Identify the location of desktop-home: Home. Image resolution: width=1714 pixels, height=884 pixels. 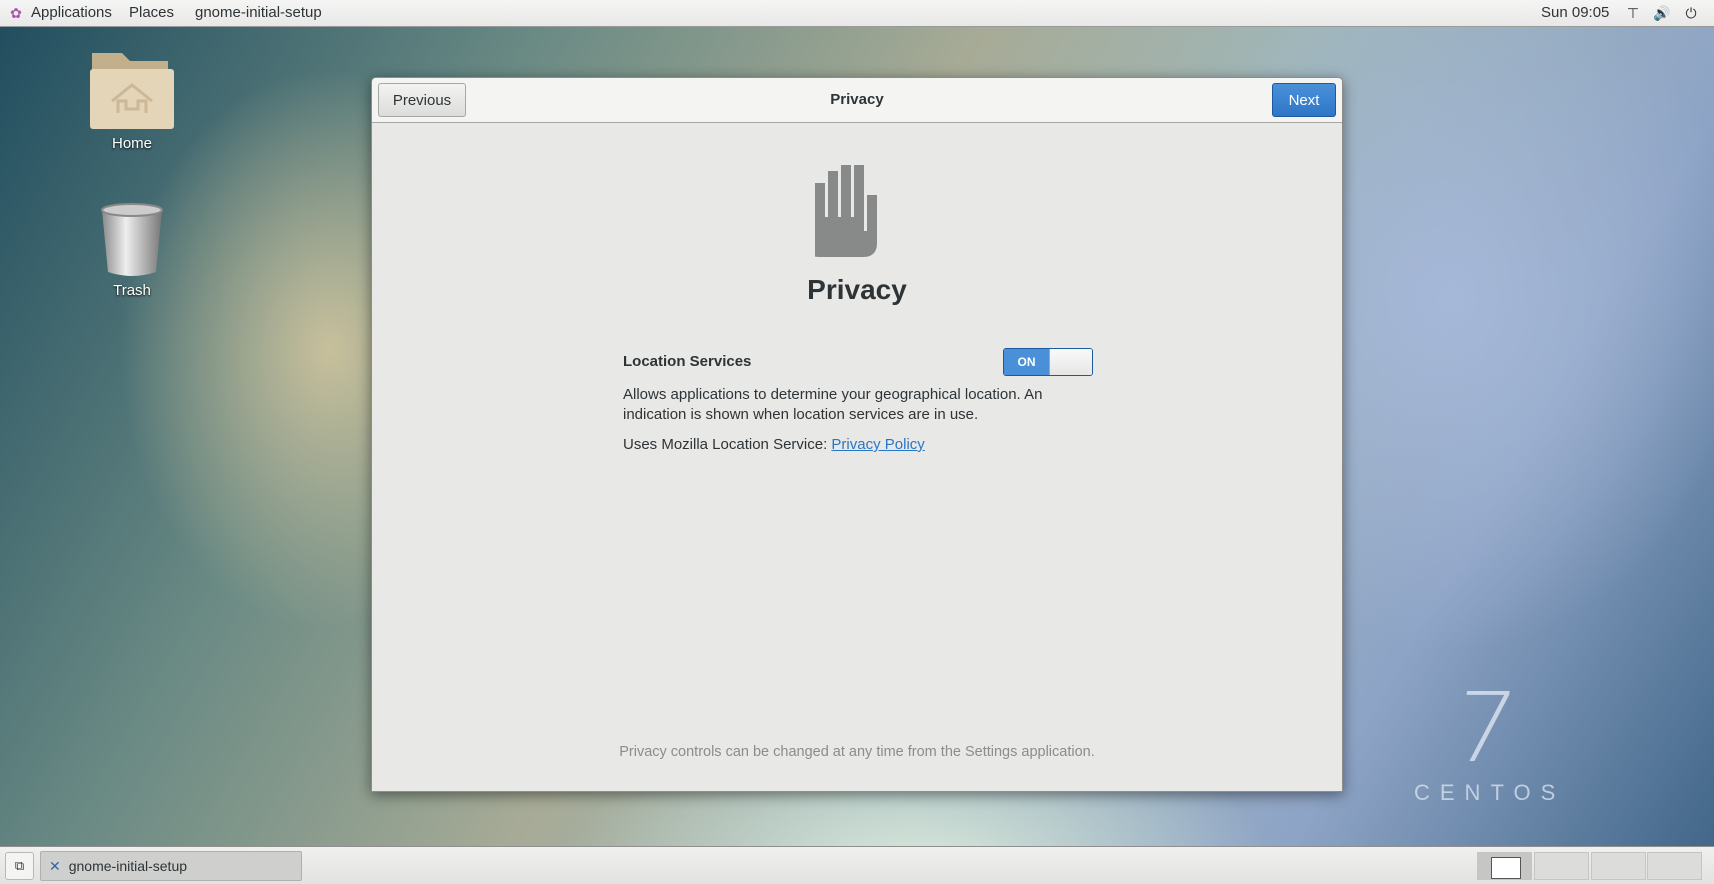
(132, 99).